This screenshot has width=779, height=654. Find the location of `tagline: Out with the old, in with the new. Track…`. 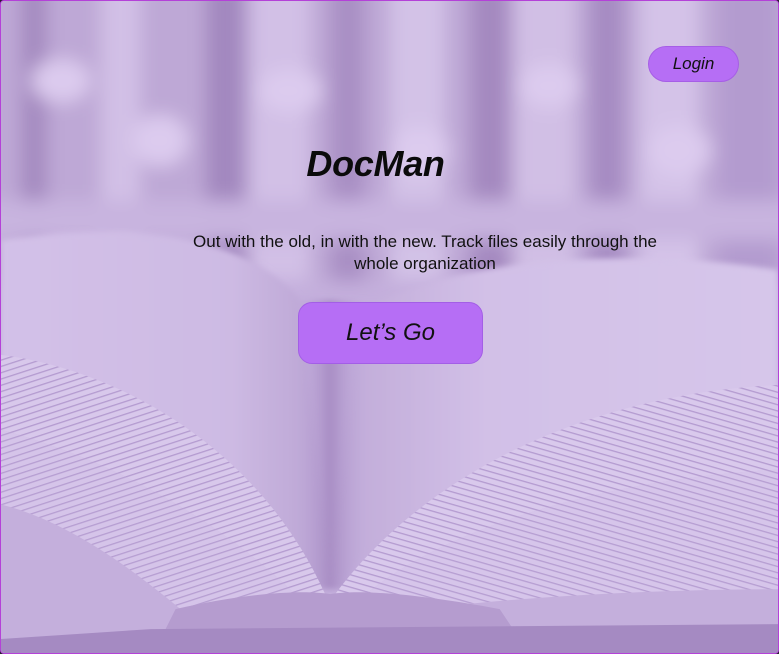

tagline: Out with the old, in with the new. Track… is located at coordinates (425, 252).